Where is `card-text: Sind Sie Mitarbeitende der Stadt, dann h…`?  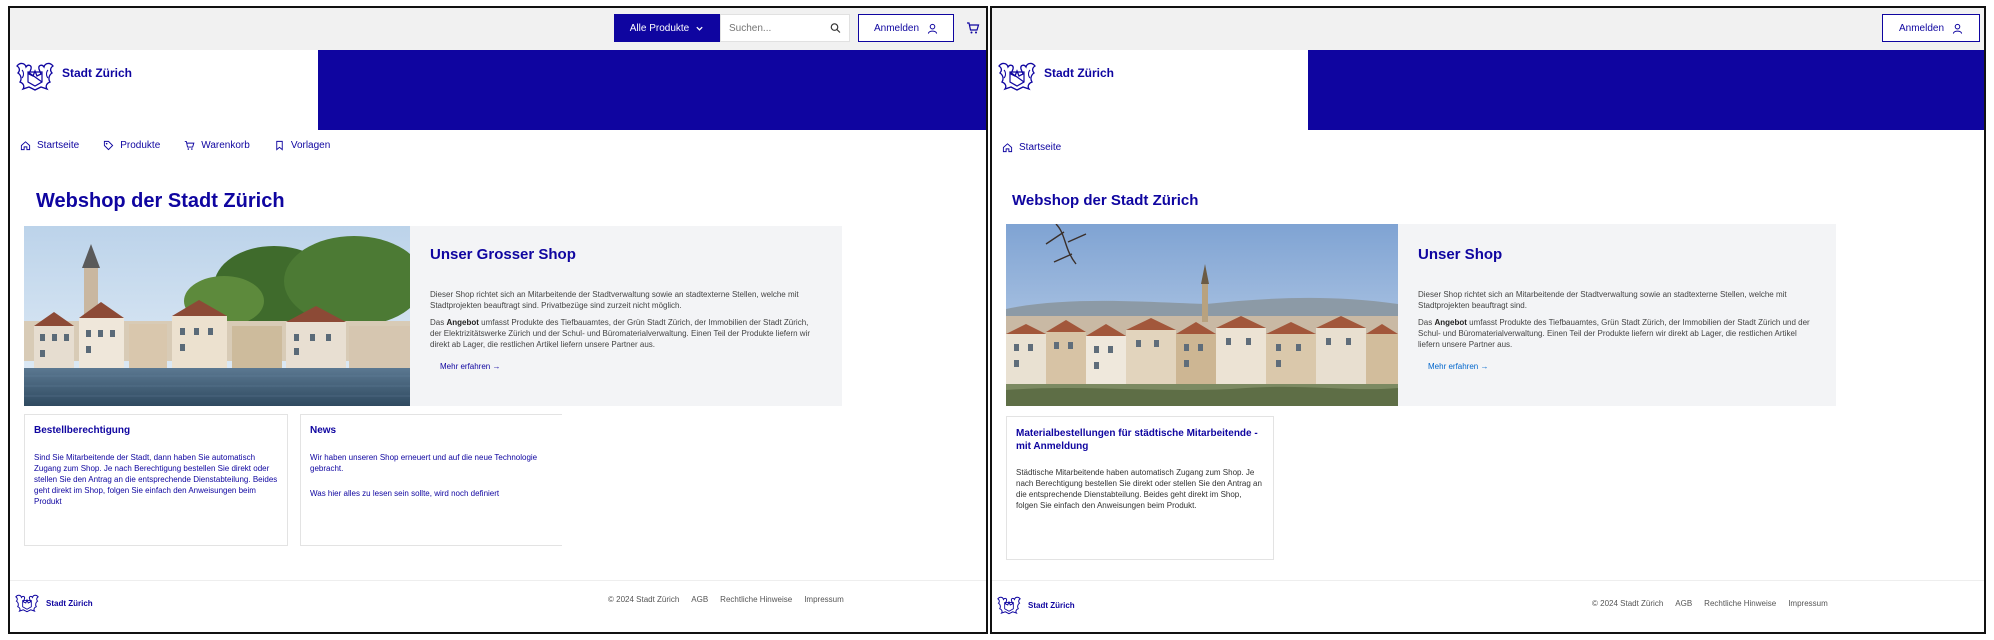
card-text: Sind Sie Mitarbeitende der Stadt, dann h… is located at coordinates (156, 479).